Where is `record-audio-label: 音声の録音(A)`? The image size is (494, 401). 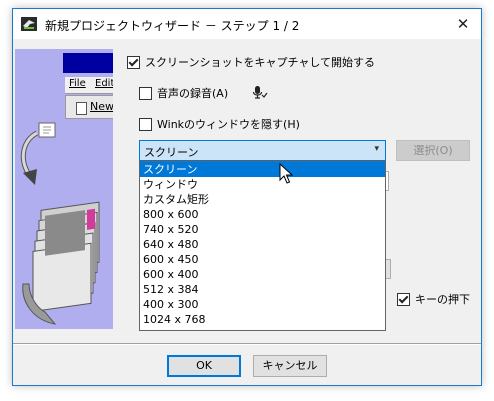 record-audio-label: 音声の録音(A) is located at coordinates (193, 93).